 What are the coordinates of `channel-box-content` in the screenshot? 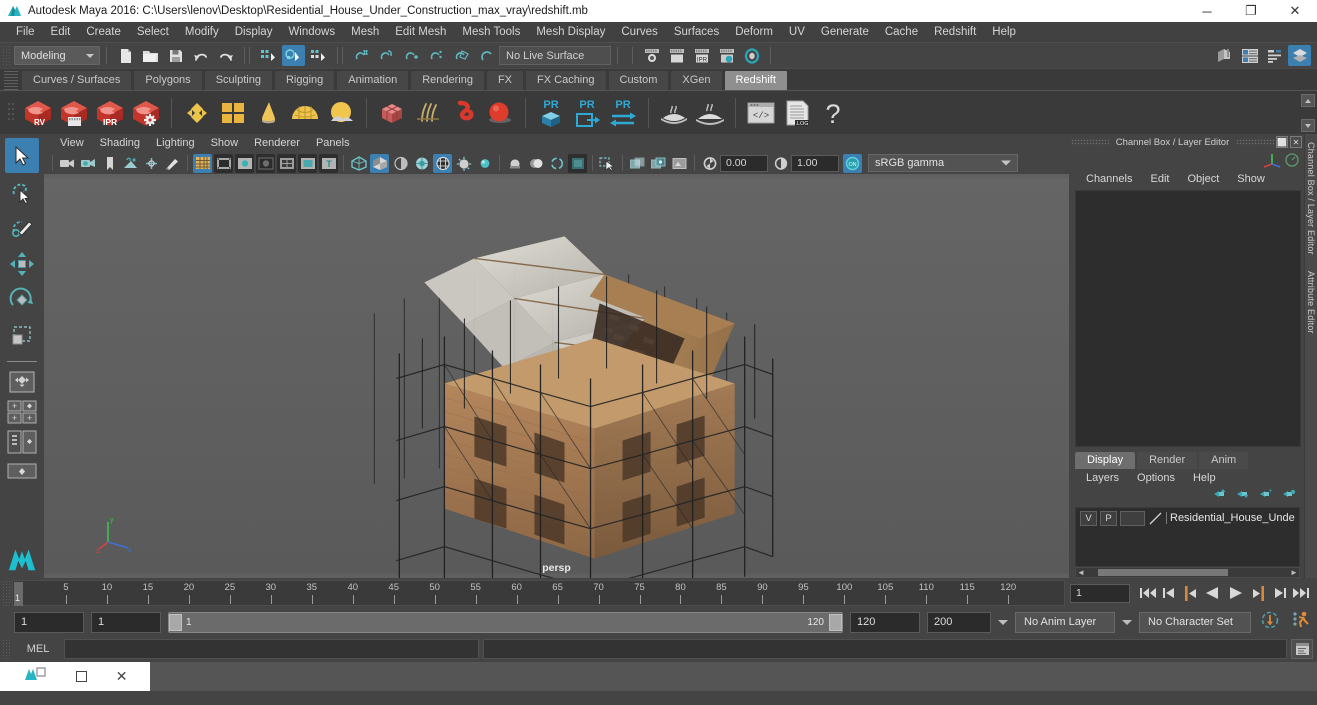 It's located at (1188, 318).